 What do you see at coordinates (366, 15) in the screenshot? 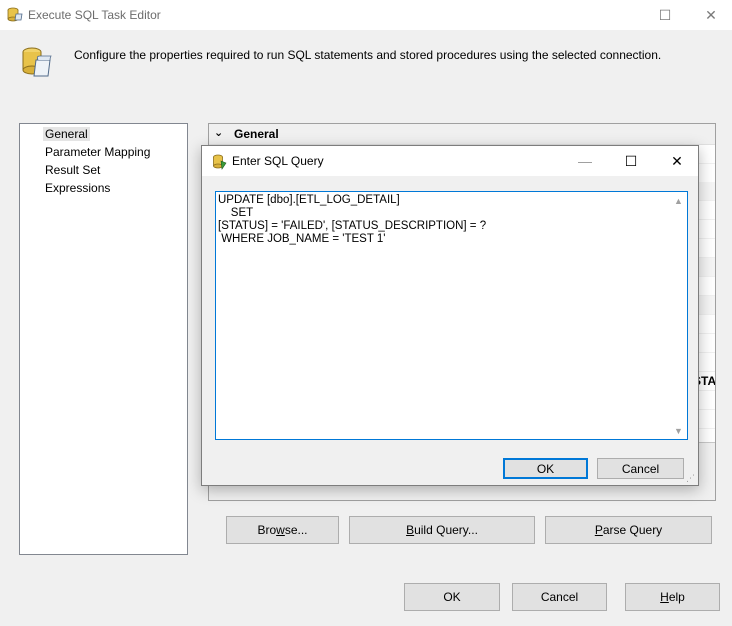
I see `main-titlebar: Execute SQL Task Editor ☐ ✕` at bounding box center [366, 15].